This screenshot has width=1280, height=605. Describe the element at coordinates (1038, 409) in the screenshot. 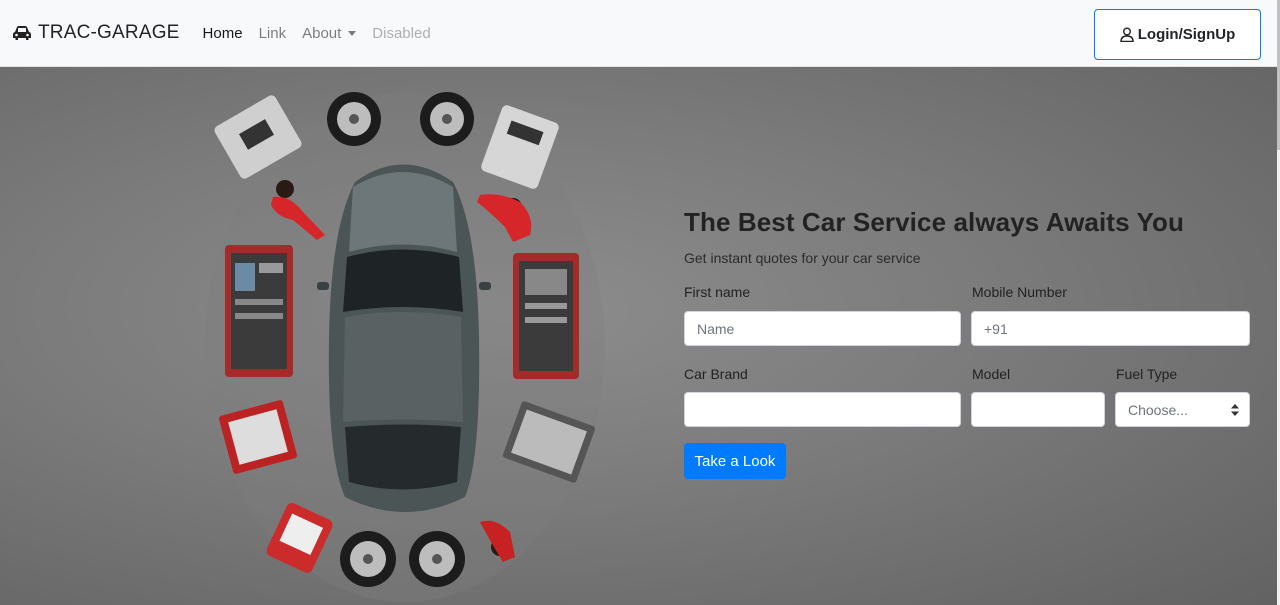

I see `model-input` at that location.